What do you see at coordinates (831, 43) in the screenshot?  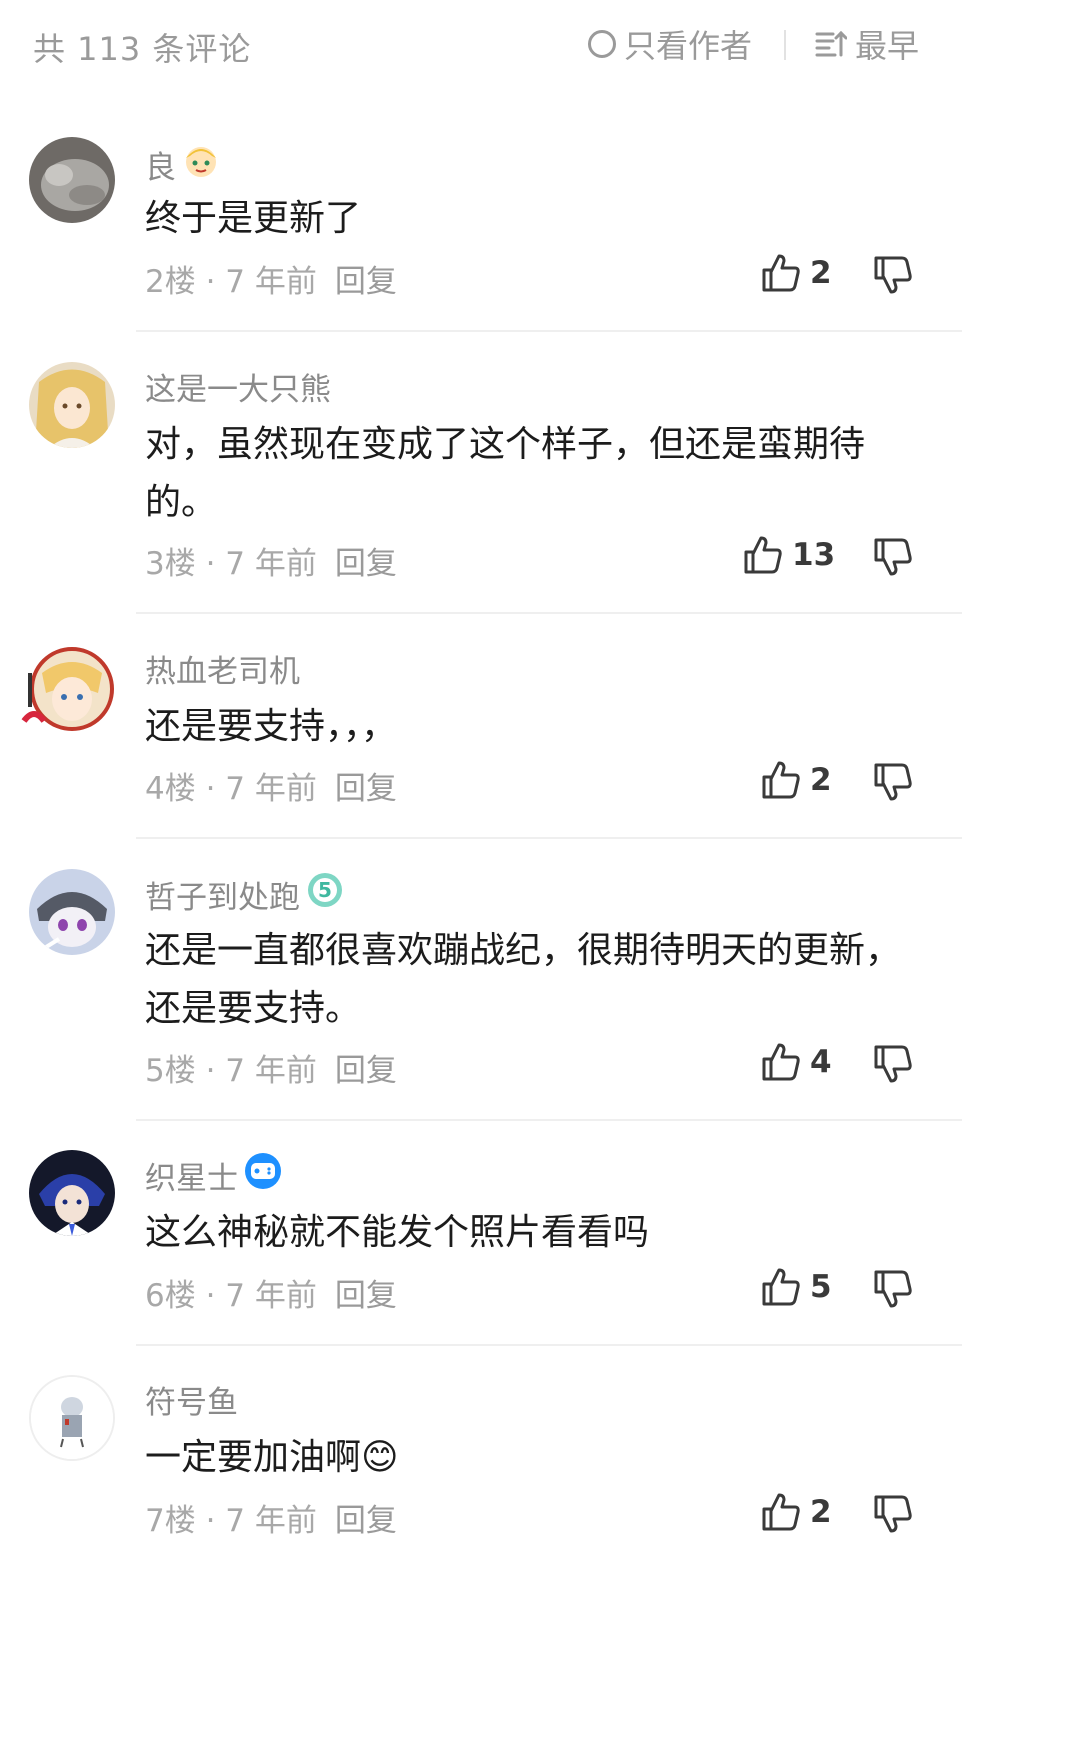 I see `sort-icon` at bounding box center [831, 43].